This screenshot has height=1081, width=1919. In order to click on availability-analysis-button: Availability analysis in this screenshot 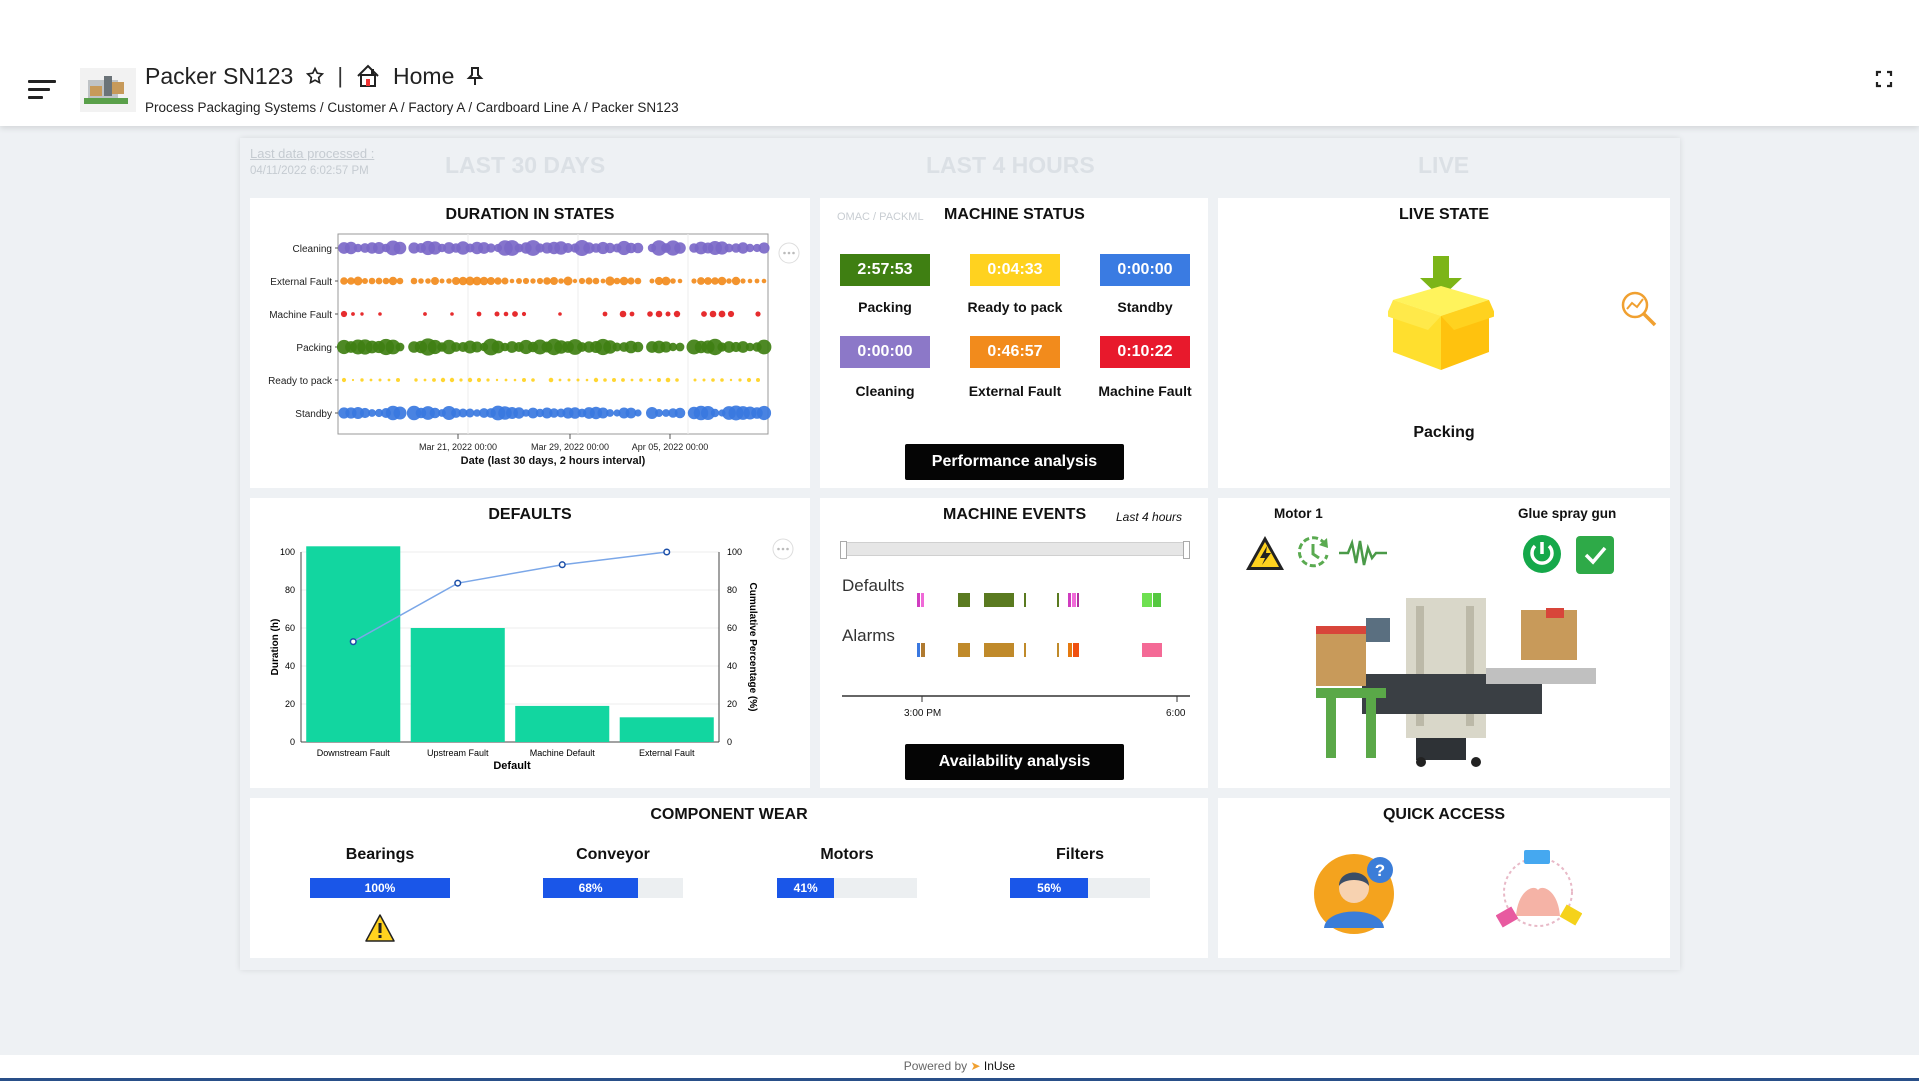, I will do `click(1014, 762)`.